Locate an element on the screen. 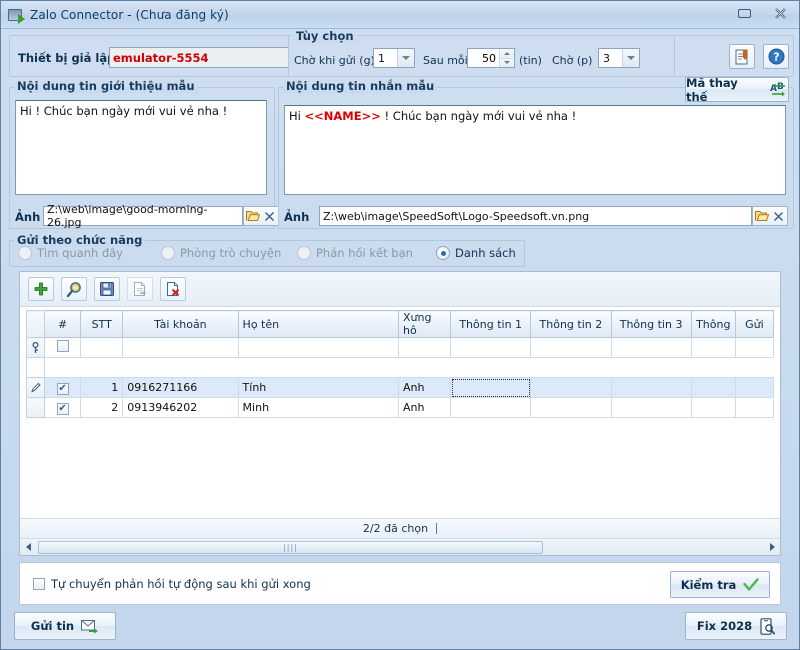 This screenshot has height=650, width=800. filter-cell-name is located at coordinates (318, 347).